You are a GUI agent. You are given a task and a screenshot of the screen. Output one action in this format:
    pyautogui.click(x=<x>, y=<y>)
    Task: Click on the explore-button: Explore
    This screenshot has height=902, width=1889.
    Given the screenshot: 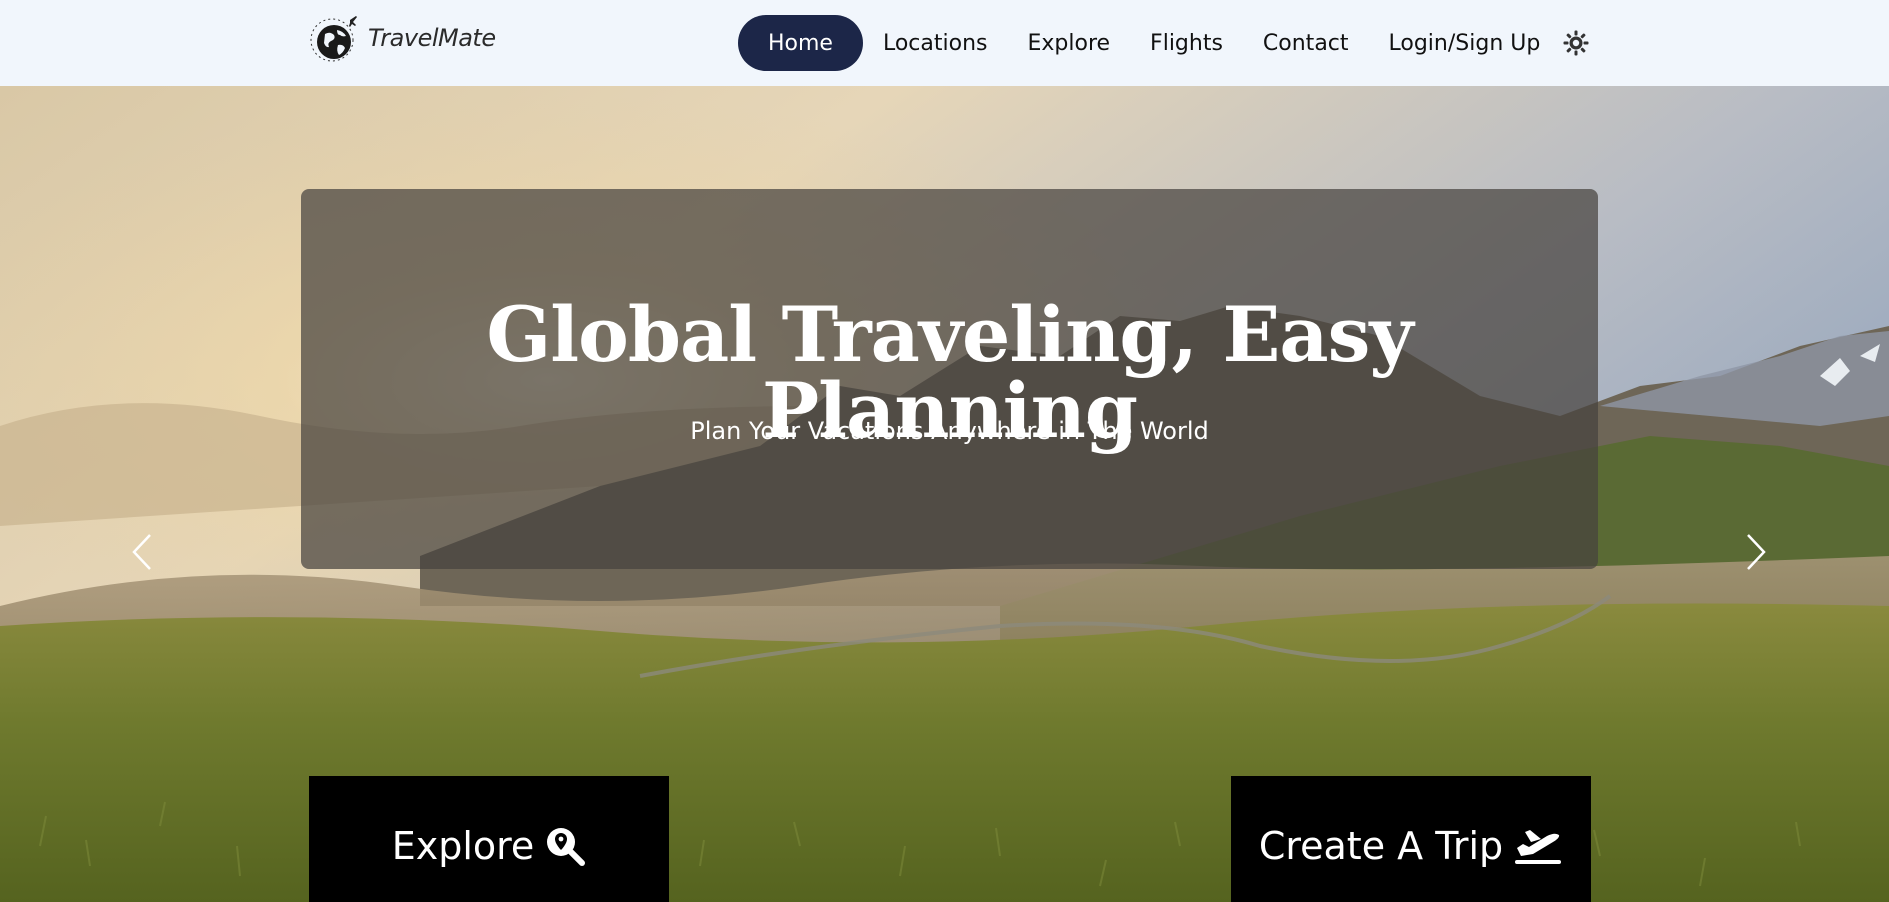 What is the action you would take?
    pyautogui.click(x=489, y=839)
    